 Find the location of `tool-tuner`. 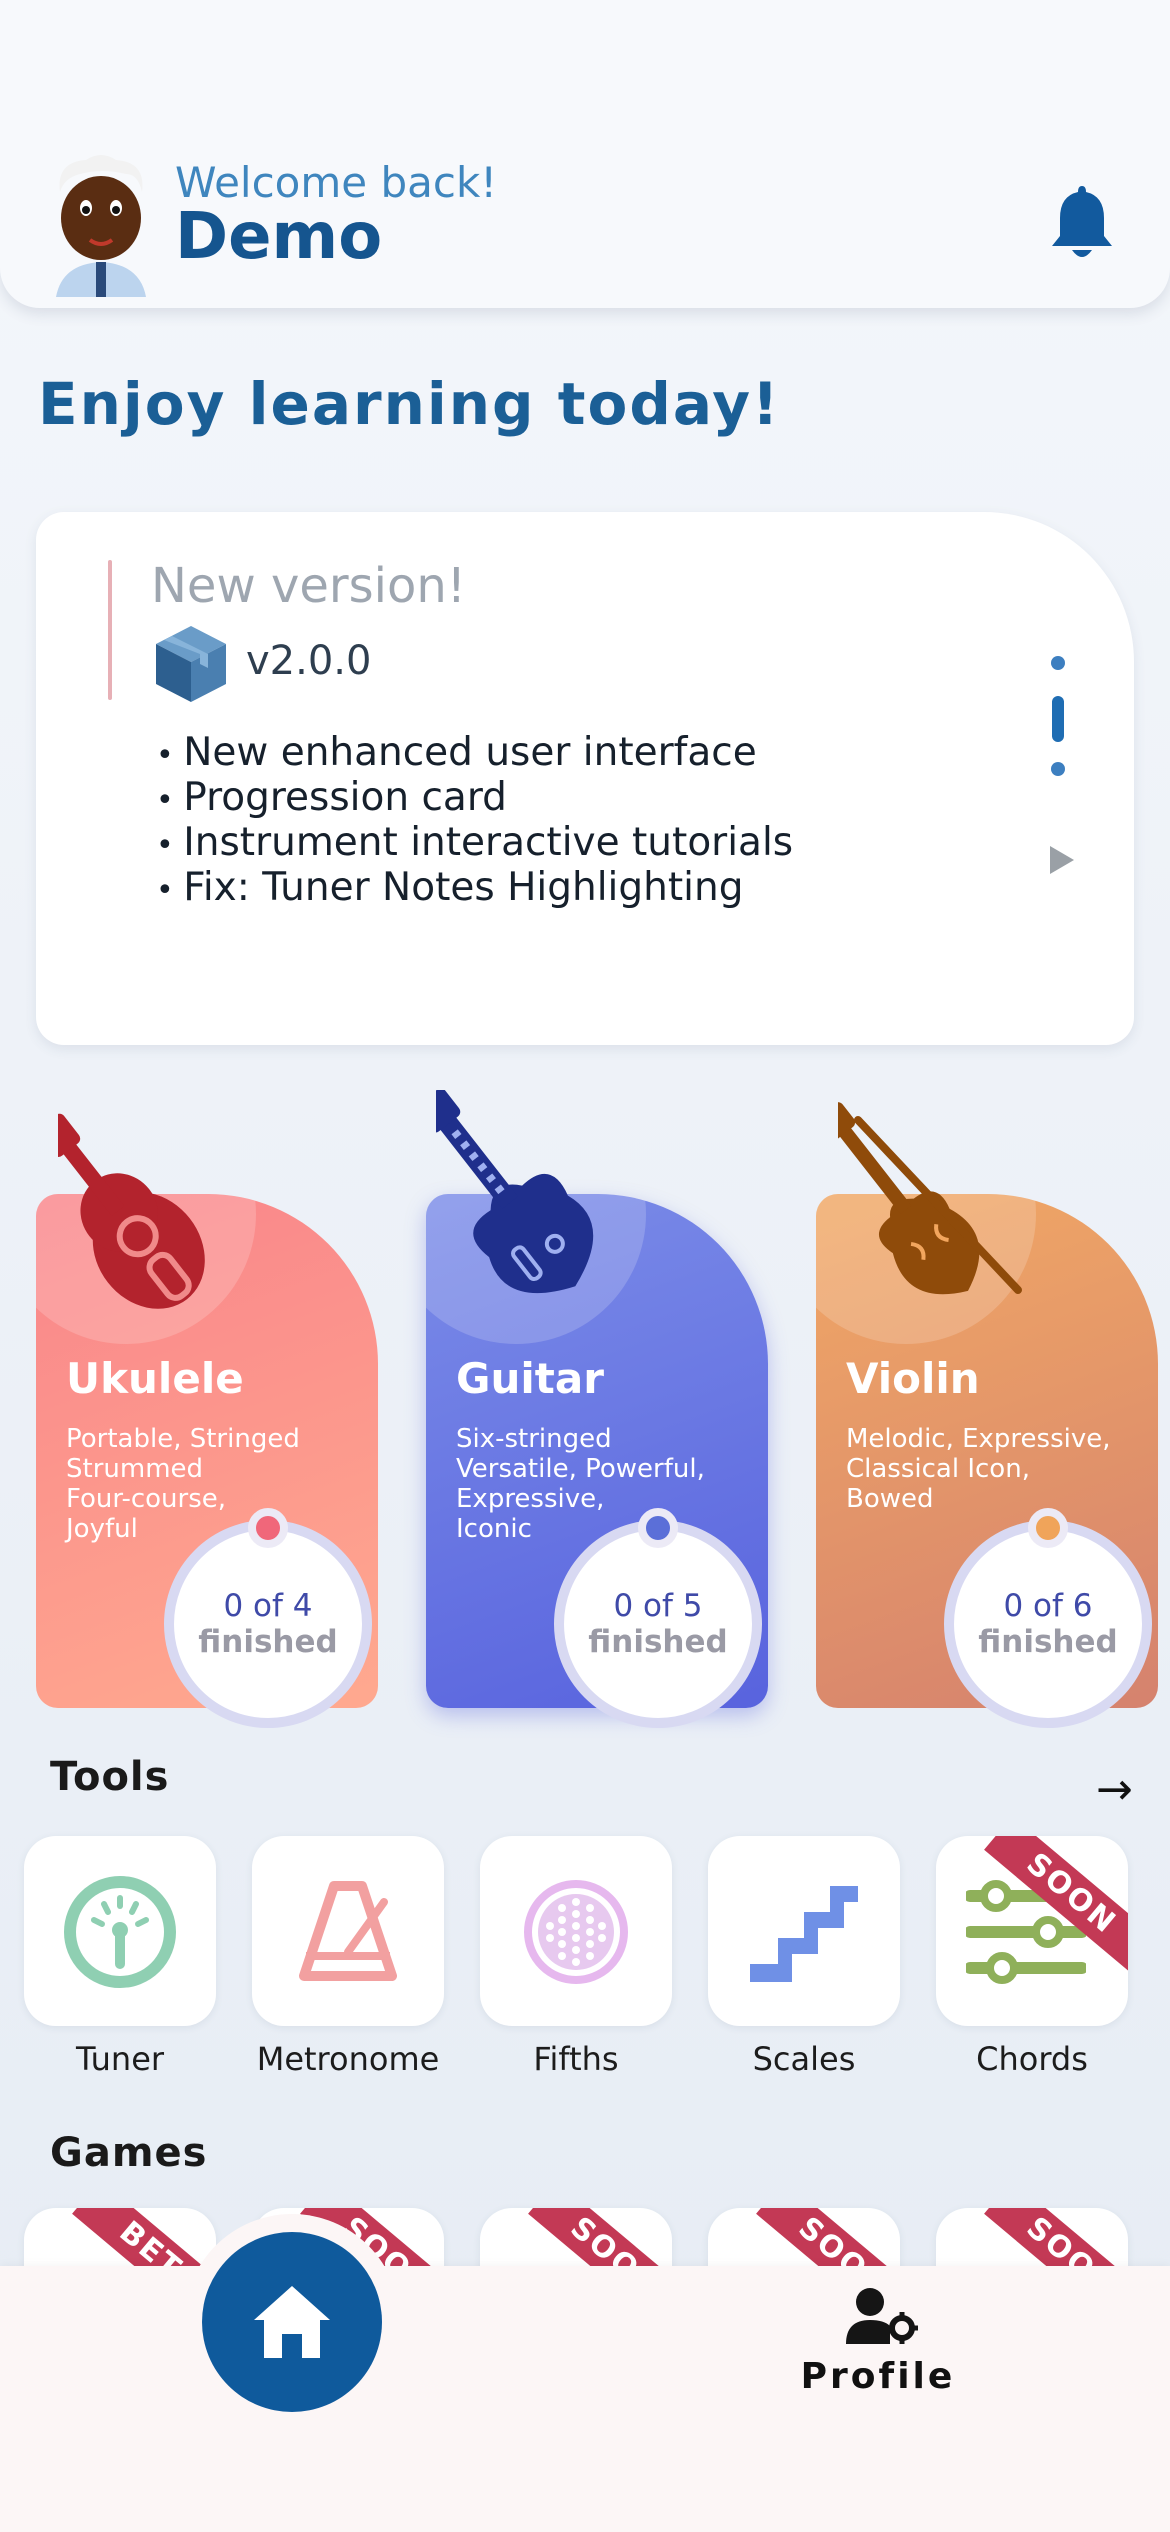

tool-tuner is located at coordinates (120, 1931).